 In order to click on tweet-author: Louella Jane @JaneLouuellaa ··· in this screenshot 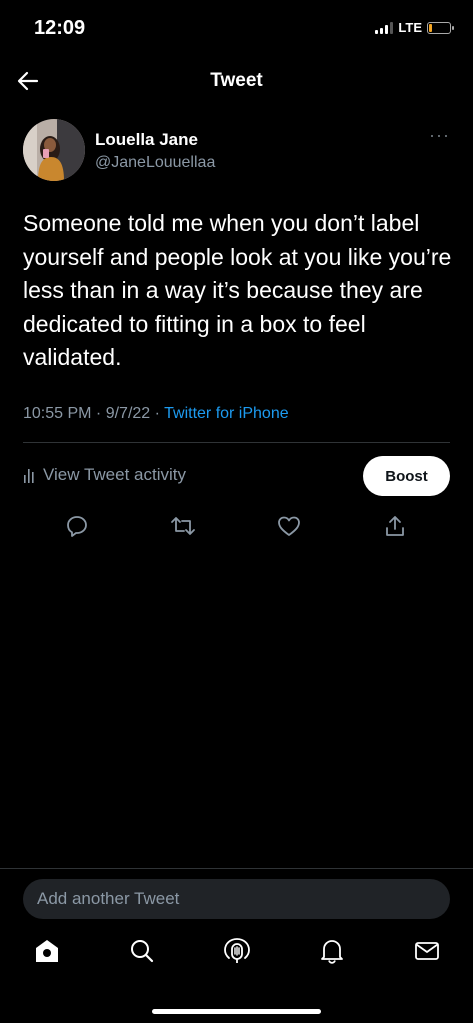, I will do `click(236, 151)`.